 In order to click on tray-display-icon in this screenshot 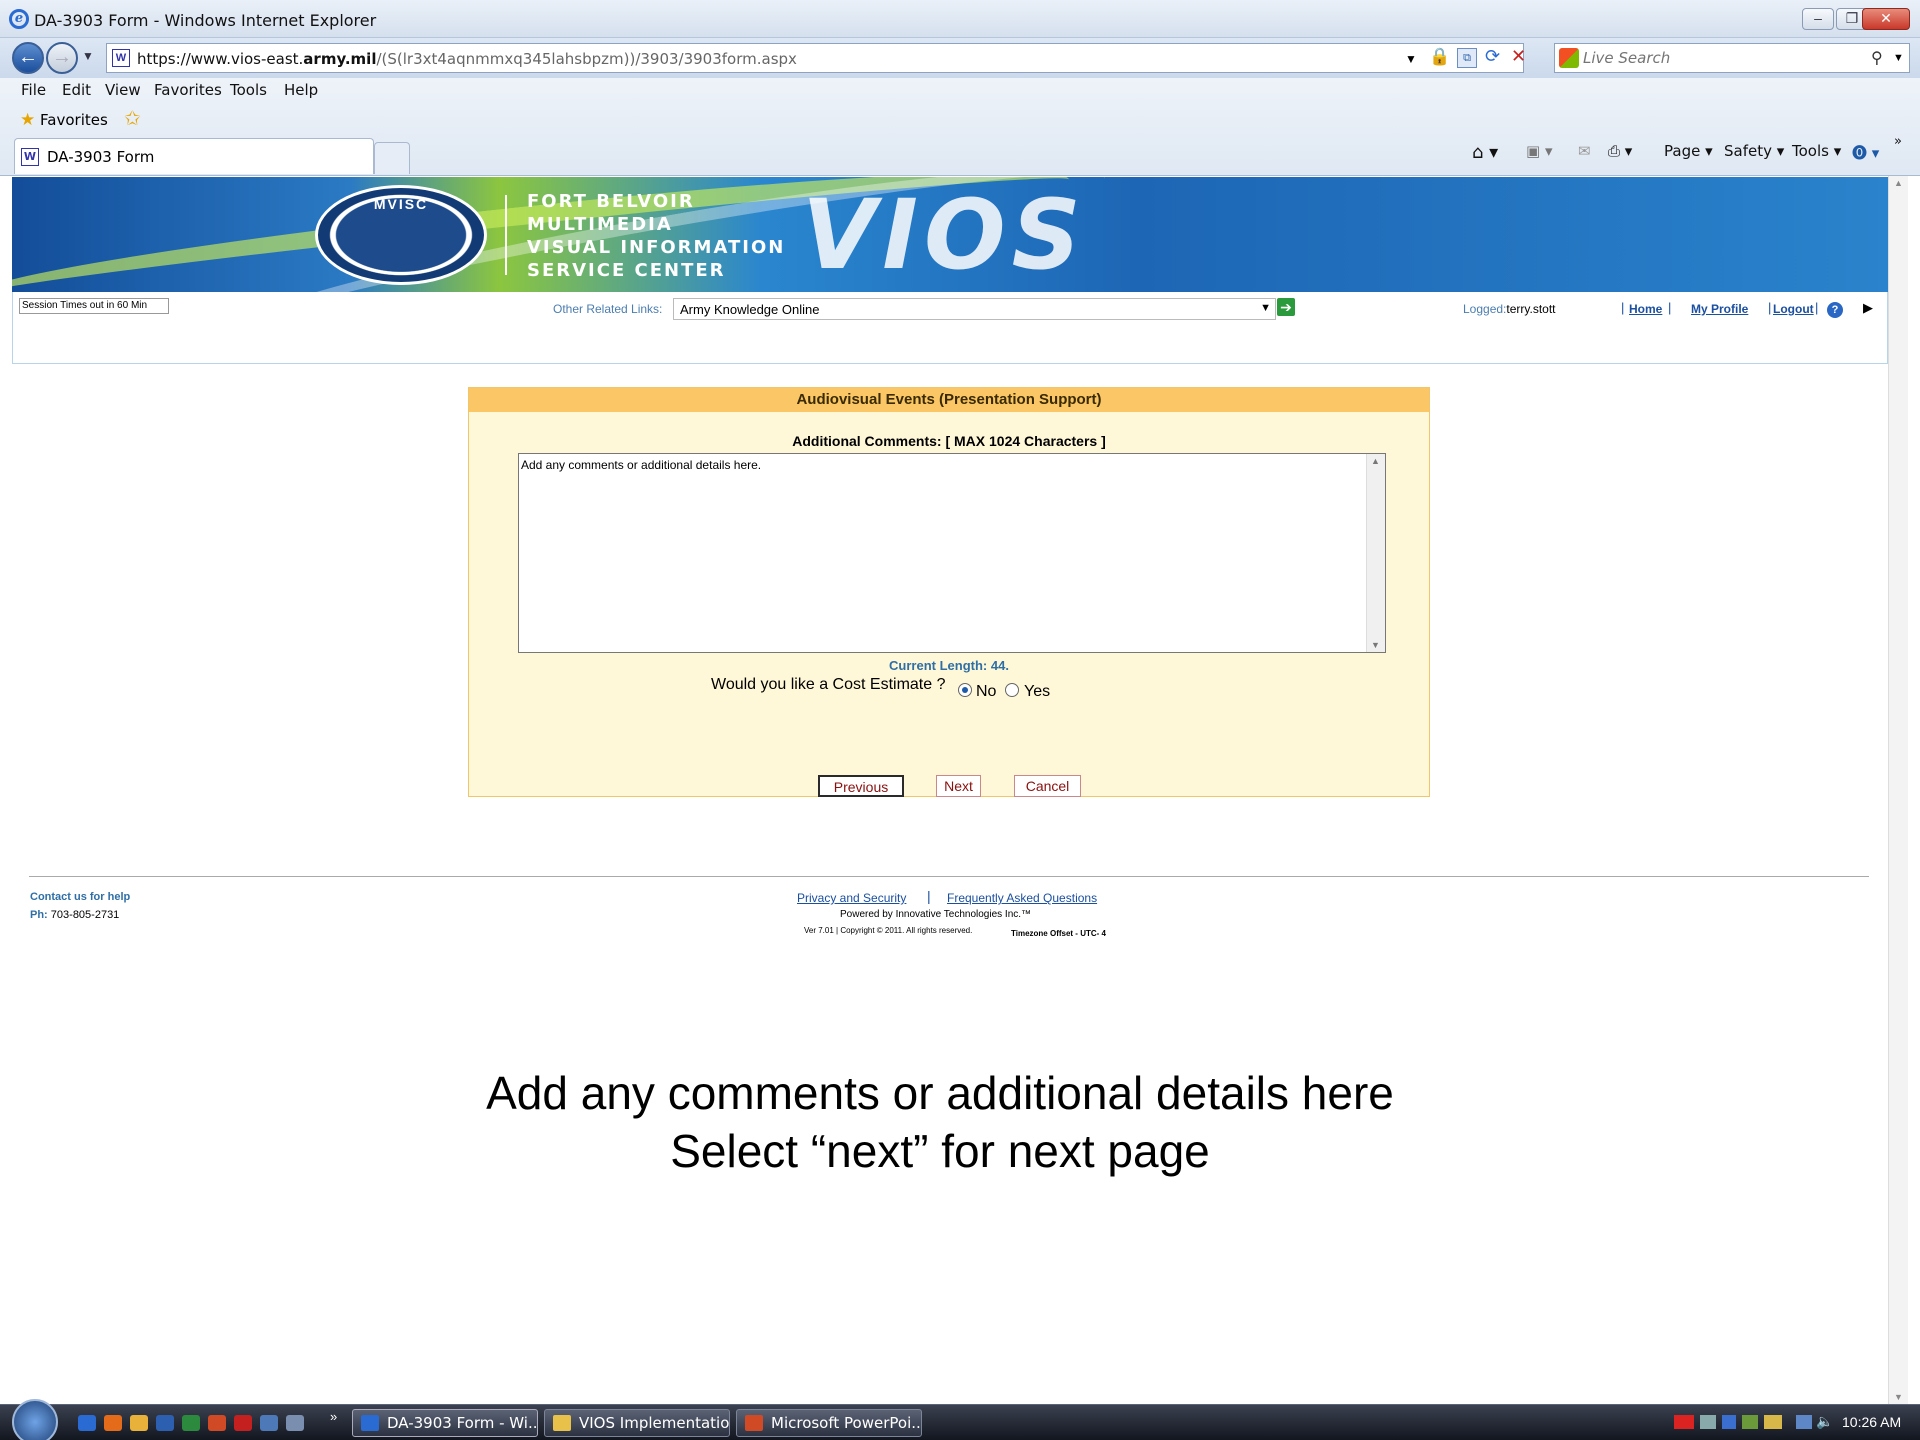, I will do `click(1804, 1422)`.